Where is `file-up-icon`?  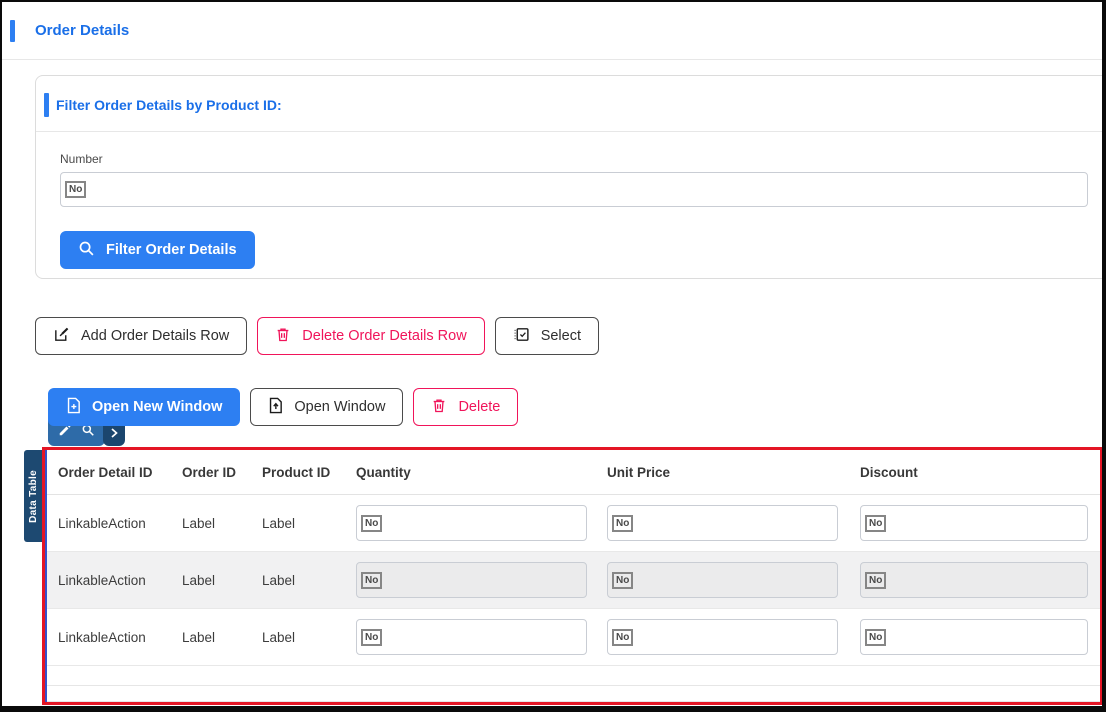
file-up-icon is located at coordinates (275, 407).